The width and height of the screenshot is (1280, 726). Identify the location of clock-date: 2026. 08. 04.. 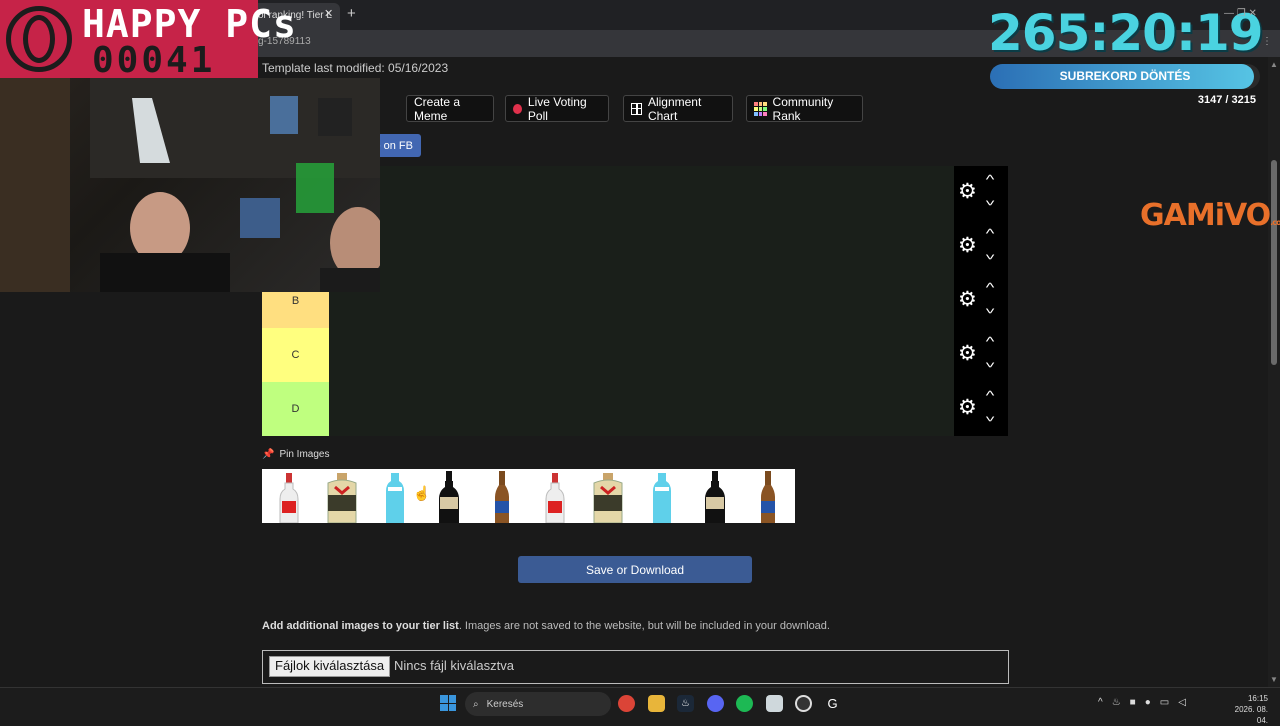
(1251, 715).